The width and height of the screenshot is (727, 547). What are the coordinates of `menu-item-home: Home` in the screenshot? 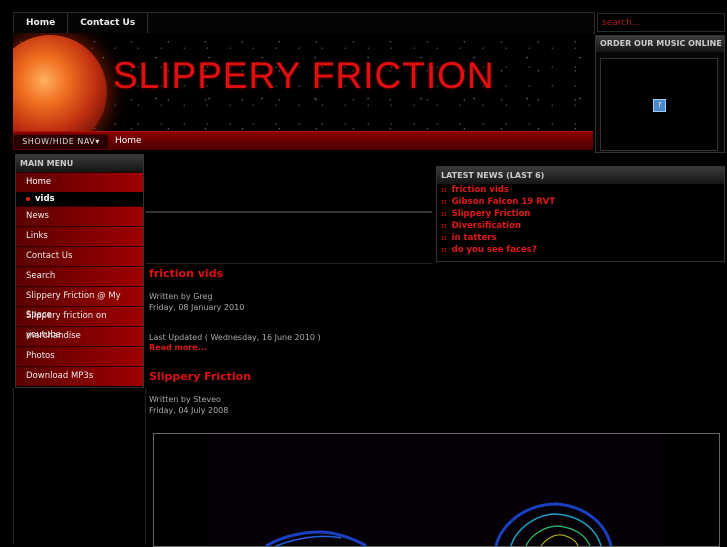 It's located at (79, 182).